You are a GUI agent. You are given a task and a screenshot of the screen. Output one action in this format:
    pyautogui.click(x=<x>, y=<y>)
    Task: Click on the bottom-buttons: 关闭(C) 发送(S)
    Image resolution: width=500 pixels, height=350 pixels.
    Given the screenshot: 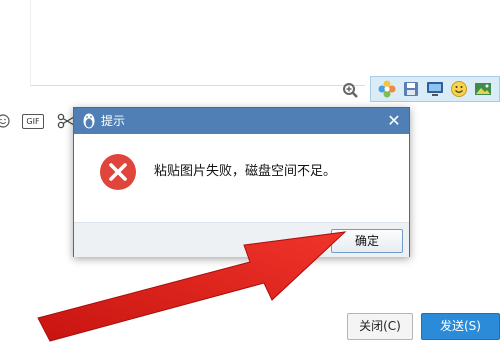 What is the action you would take?
    pyautogui.click(x=423, y=327)
    